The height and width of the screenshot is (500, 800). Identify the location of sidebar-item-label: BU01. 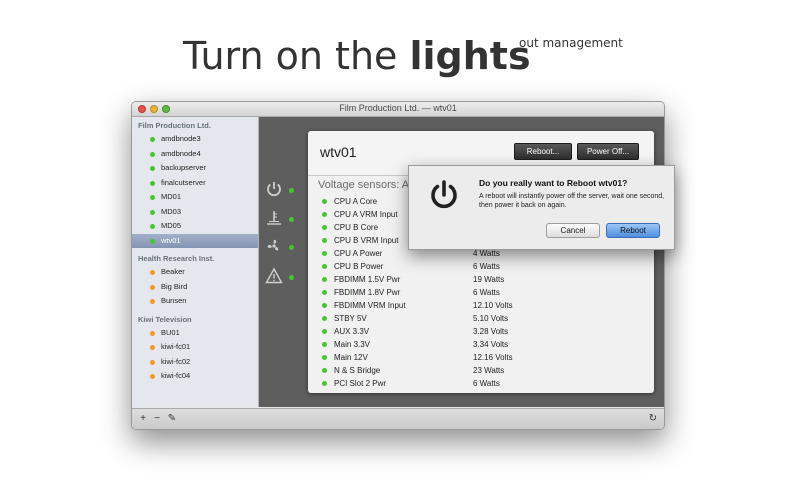
(170, 332).